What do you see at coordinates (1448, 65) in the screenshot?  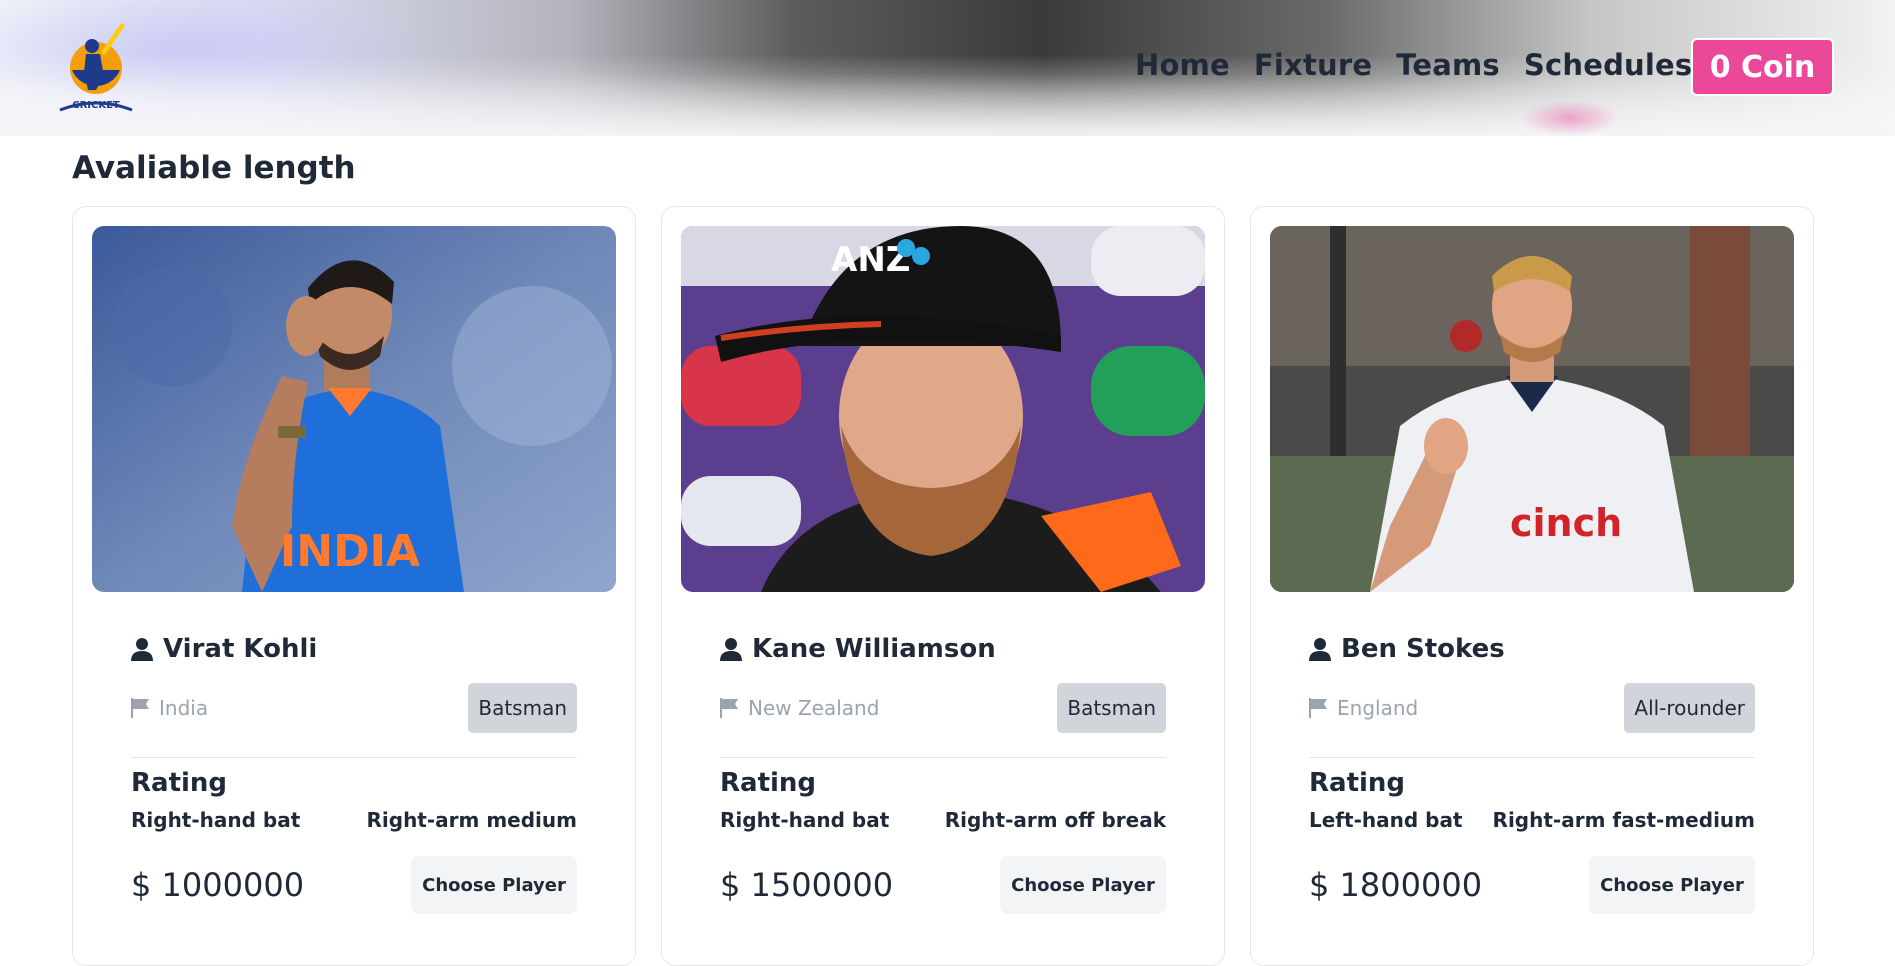 I see `nav-teams-link: Teams` at bounding box center [1448, 65].